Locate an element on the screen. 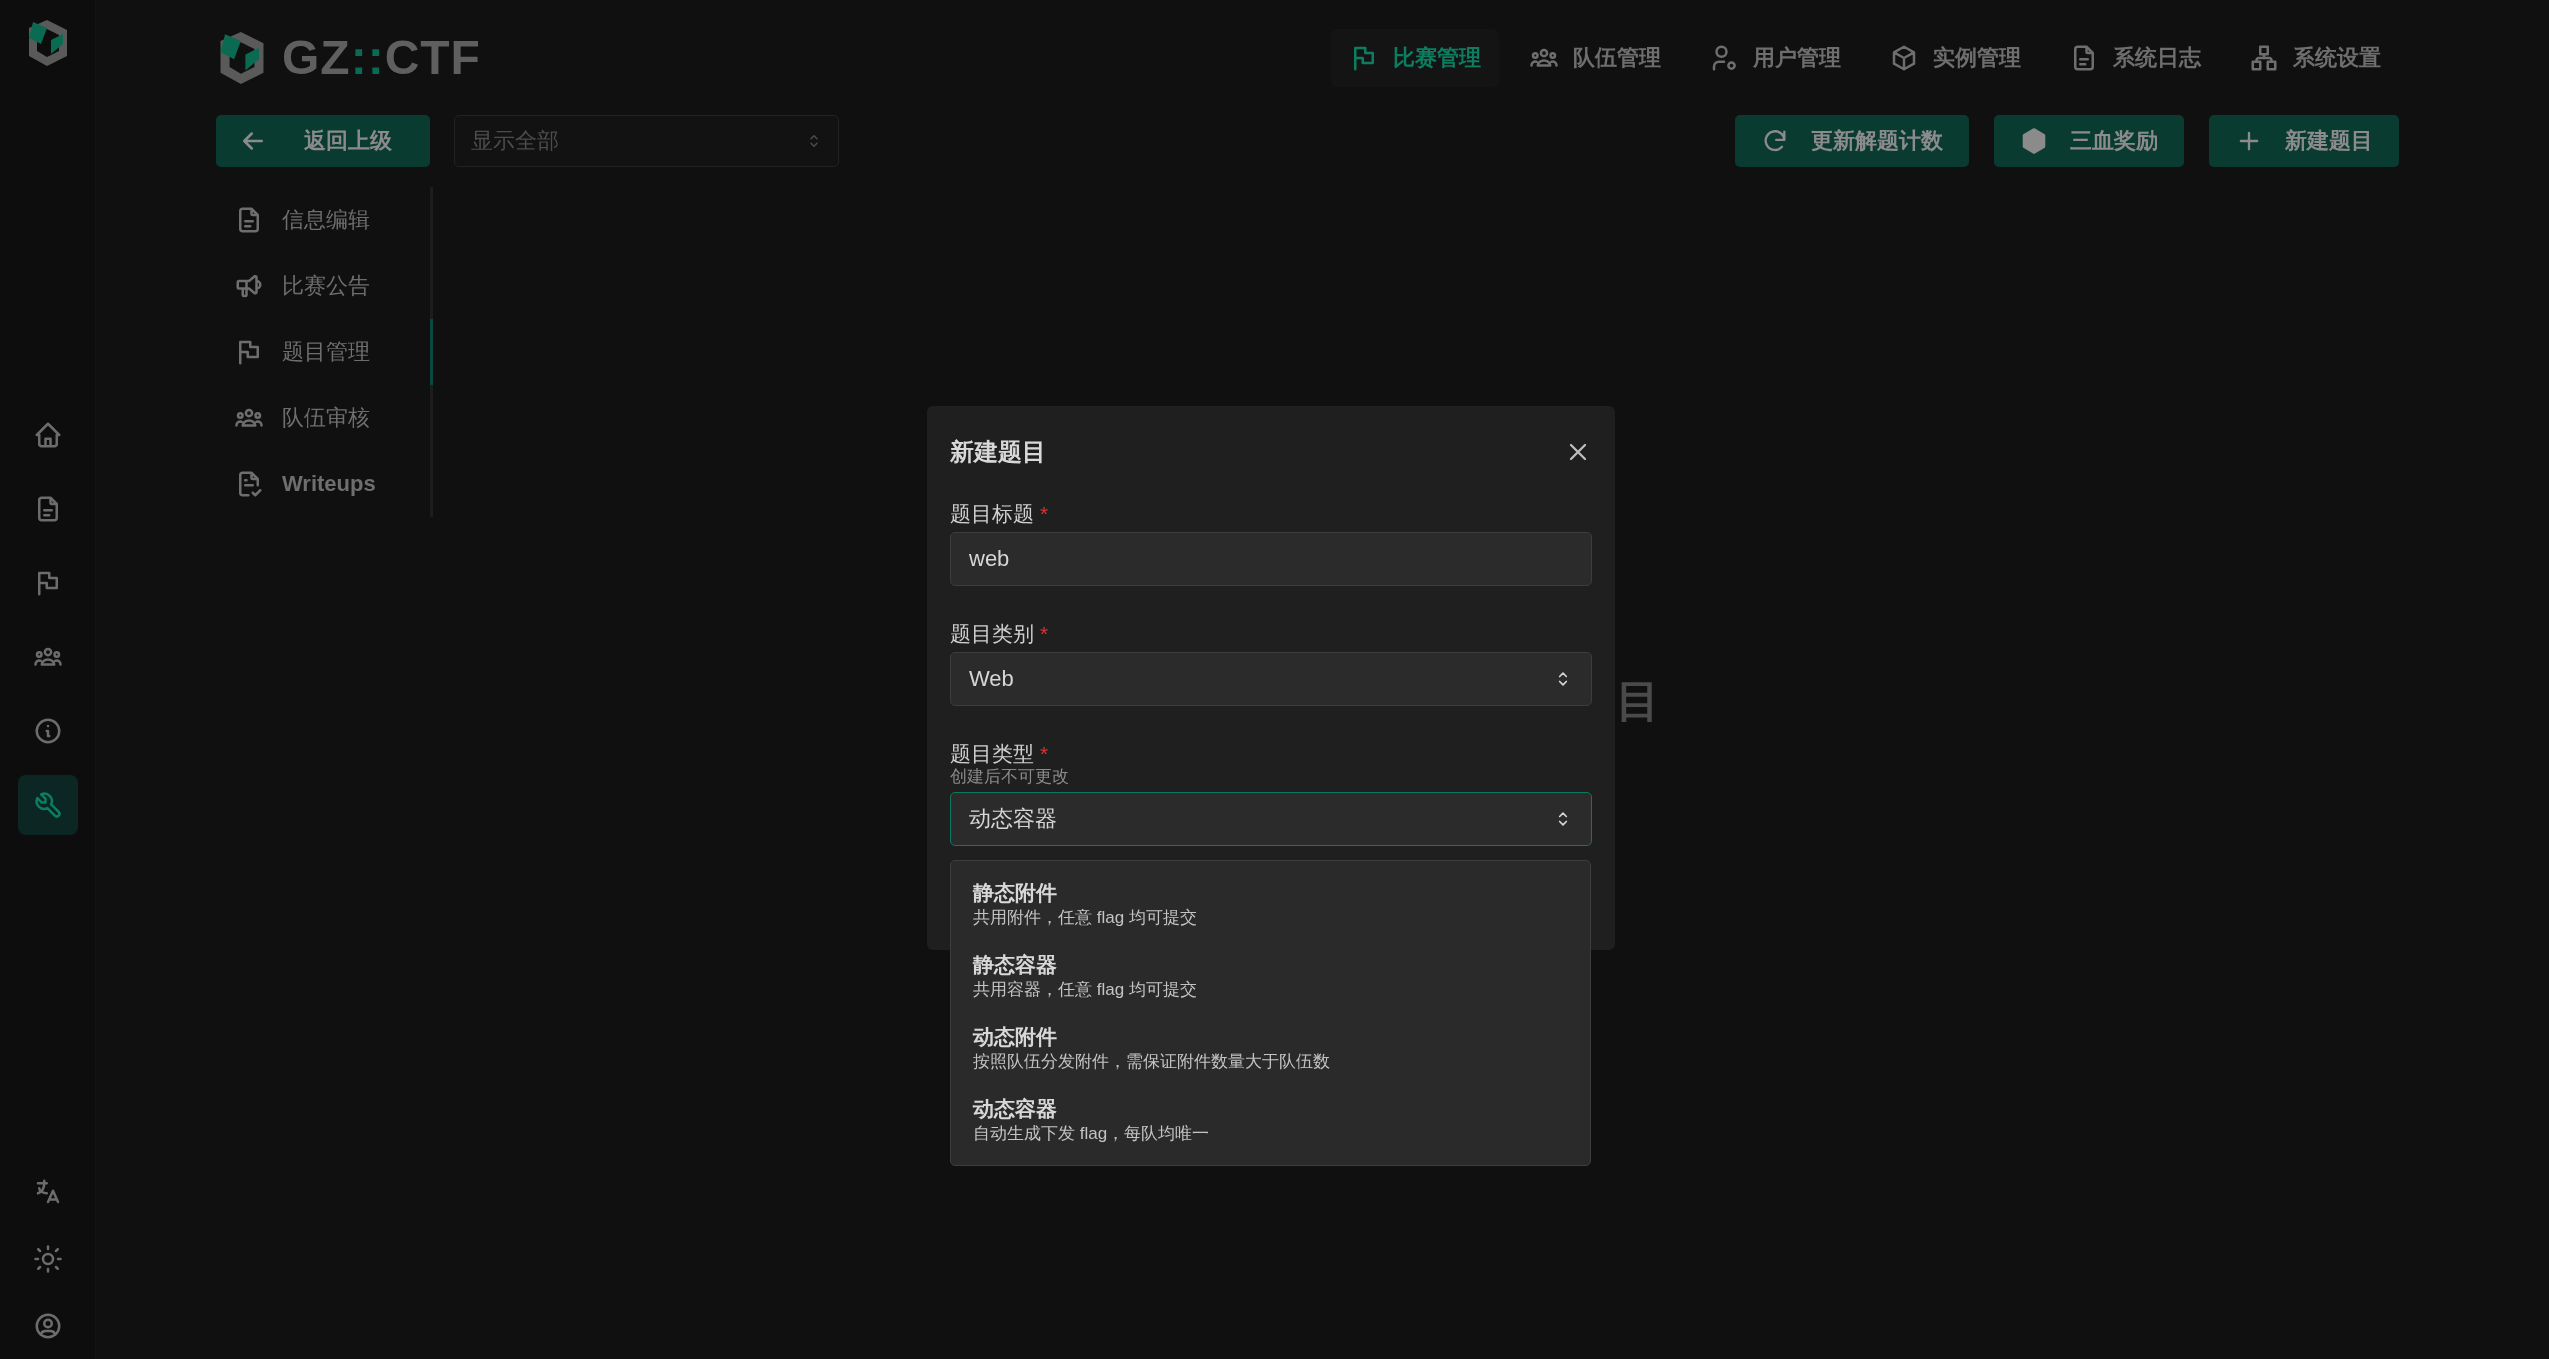 Image resolution: width=2549 pixels, height=1359 pixels. submenu-item: Writeups is located at coordinates (323, 484).